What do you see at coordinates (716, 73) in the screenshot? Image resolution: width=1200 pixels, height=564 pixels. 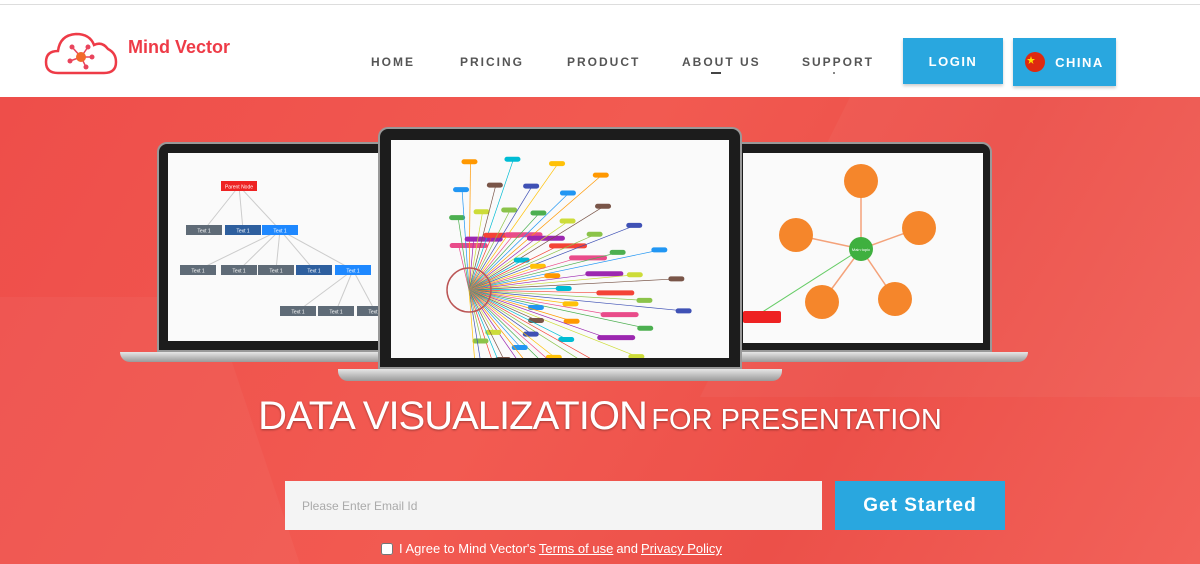 I see `active-nav-indicator` at bounding box center [716, 73].